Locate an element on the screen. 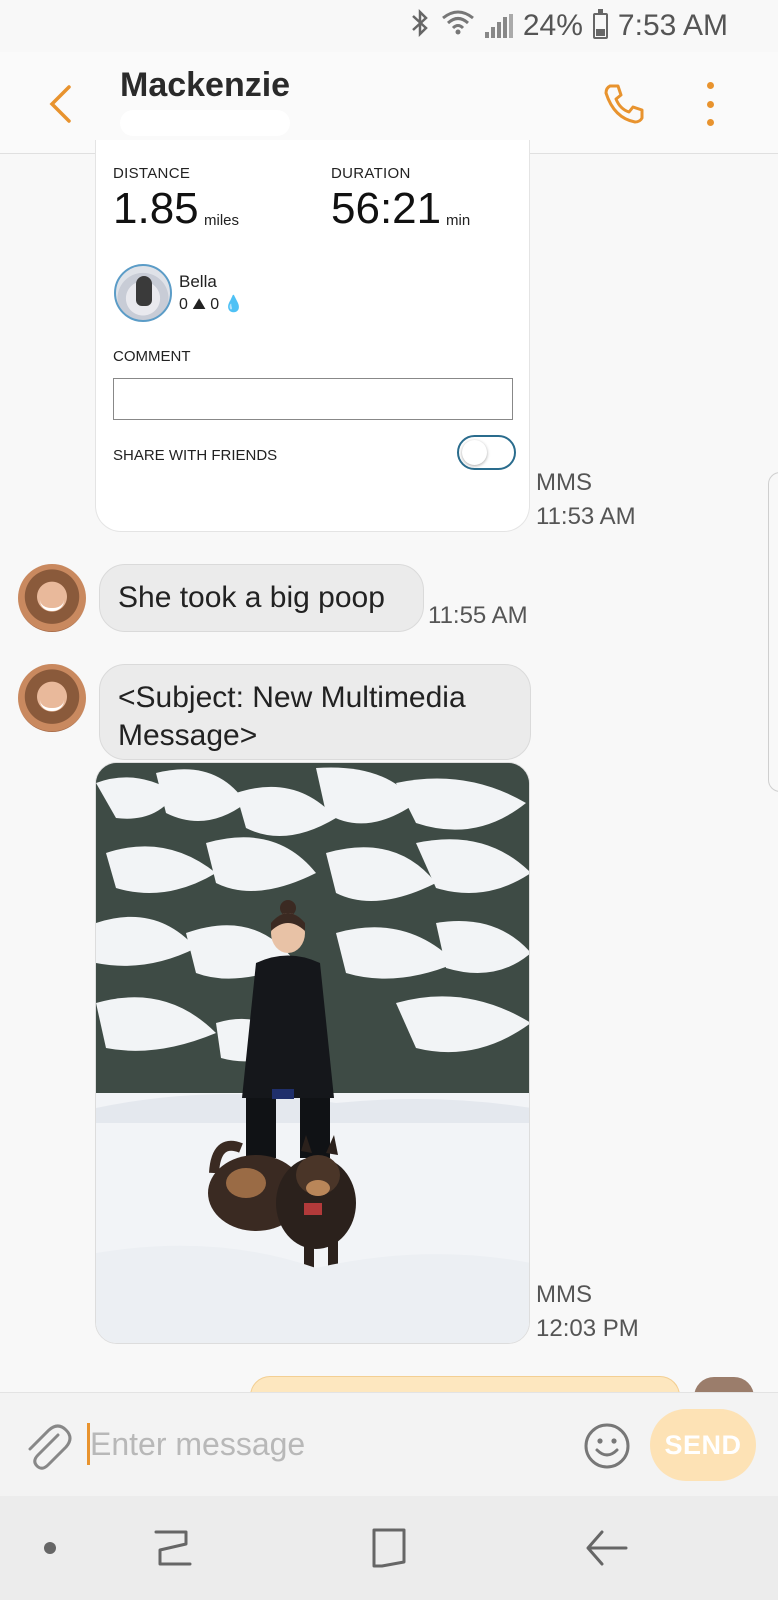 This screenshot has width=778, height=1600. back-arrow-icon is located at coordinates (60, 104).